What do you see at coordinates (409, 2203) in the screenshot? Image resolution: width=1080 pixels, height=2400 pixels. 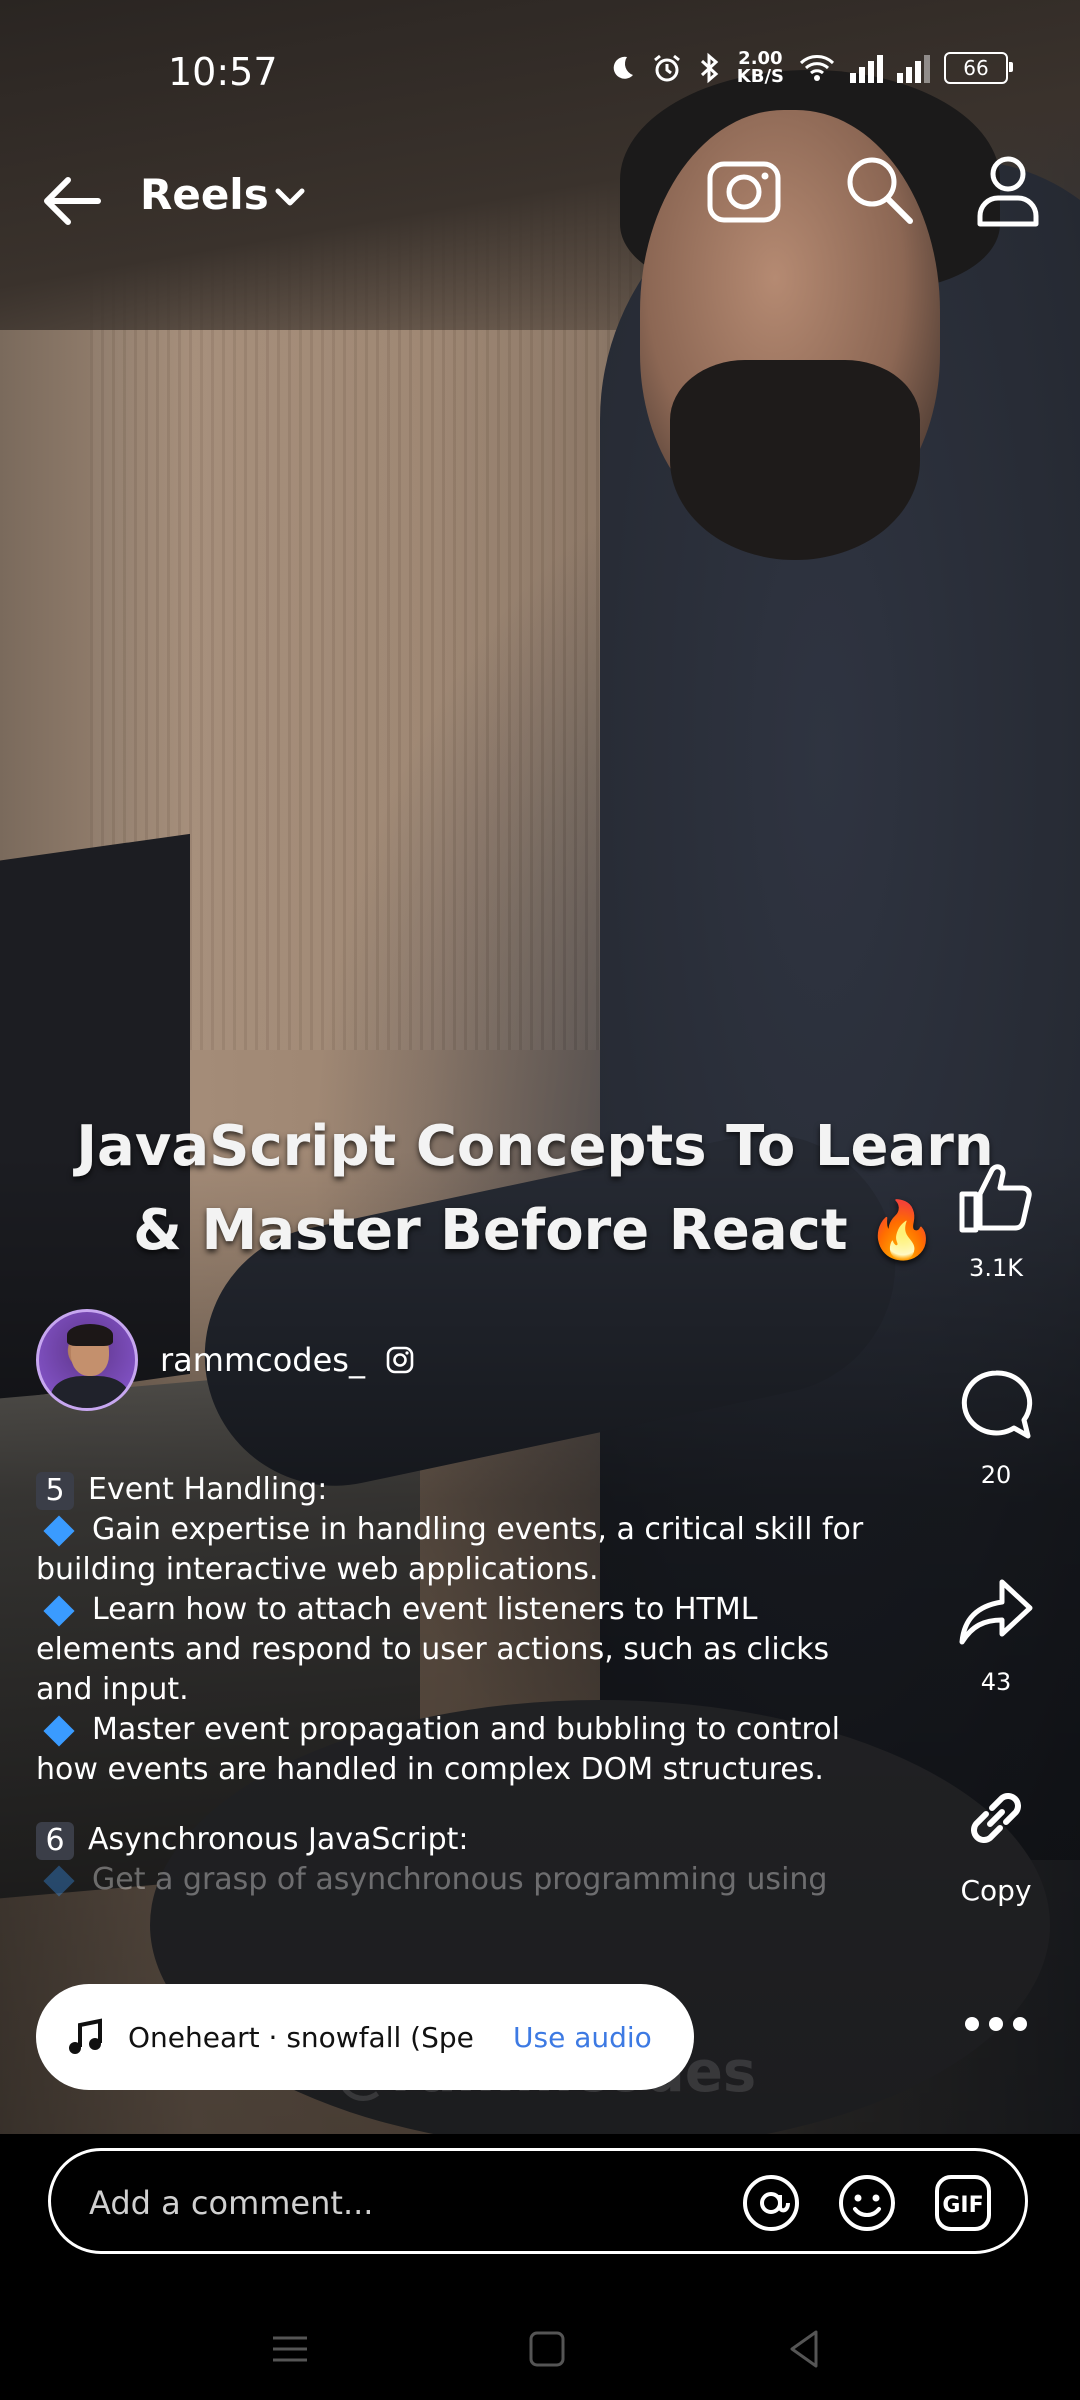 I see `comment-input` at bounding box center [409, 2203].